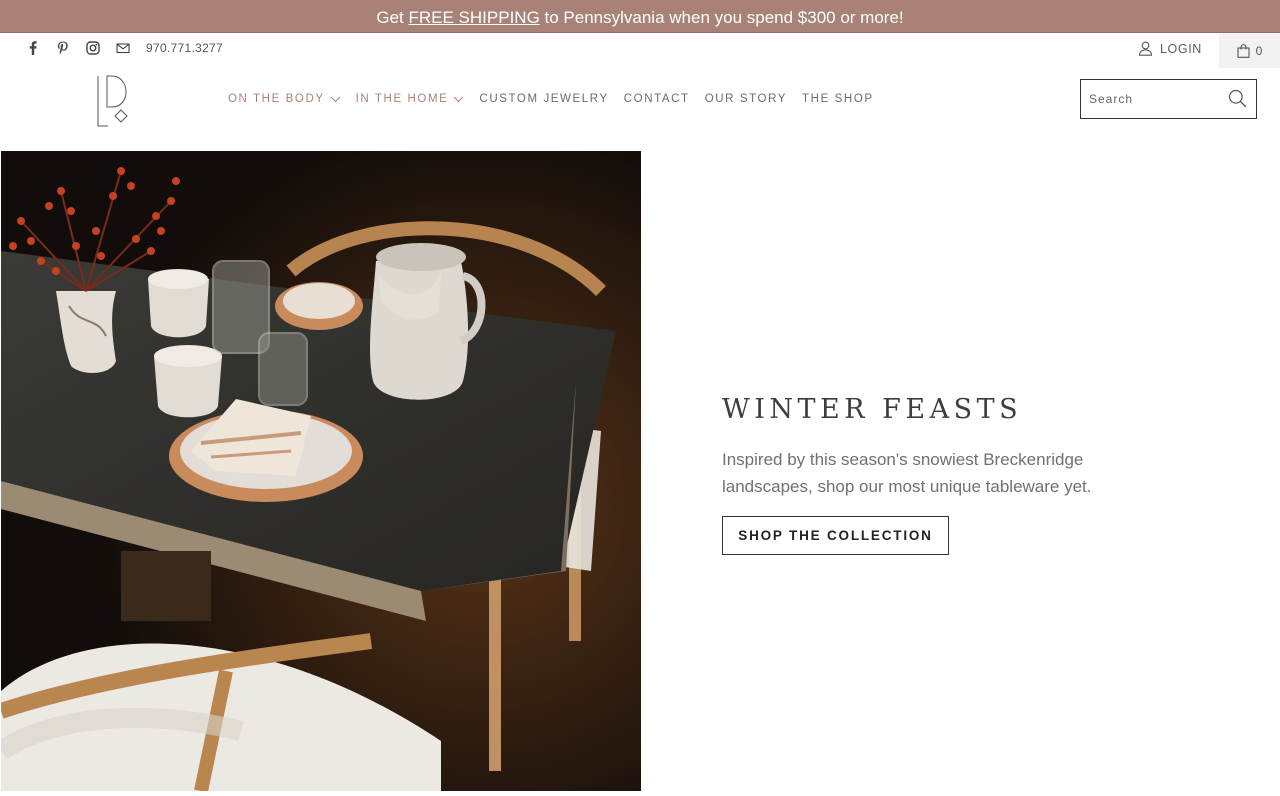  I want to click on facebook-icon, so click(33, 48).